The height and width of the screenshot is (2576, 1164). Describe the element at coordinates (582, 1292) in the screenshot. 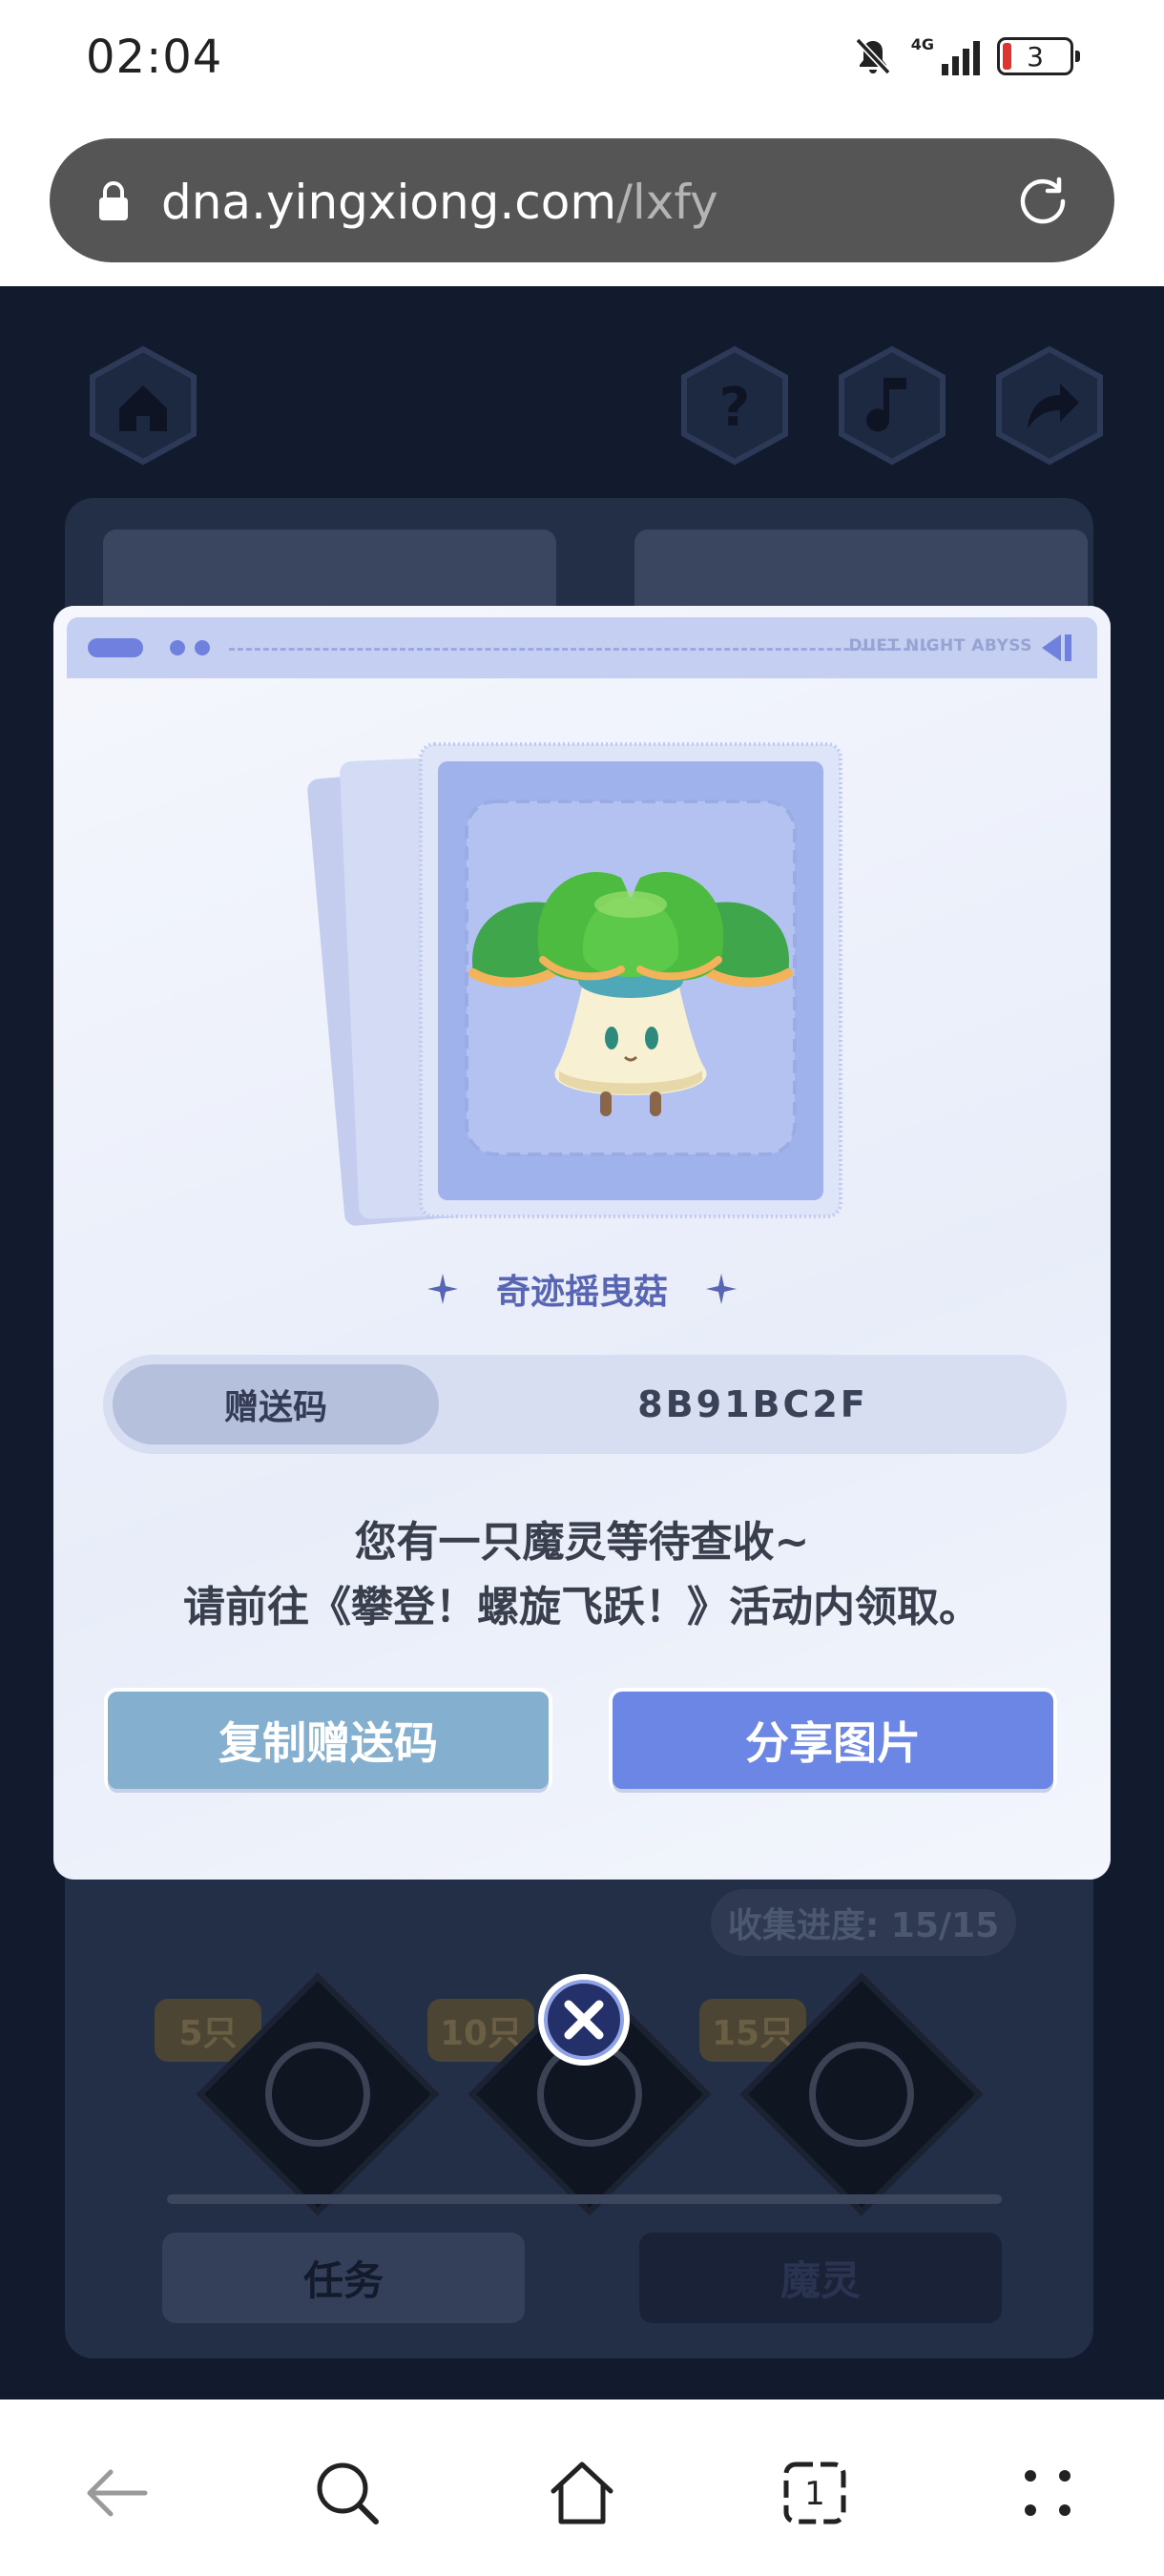

I see `pet-name: 奇迹摇曳菇` at that location.